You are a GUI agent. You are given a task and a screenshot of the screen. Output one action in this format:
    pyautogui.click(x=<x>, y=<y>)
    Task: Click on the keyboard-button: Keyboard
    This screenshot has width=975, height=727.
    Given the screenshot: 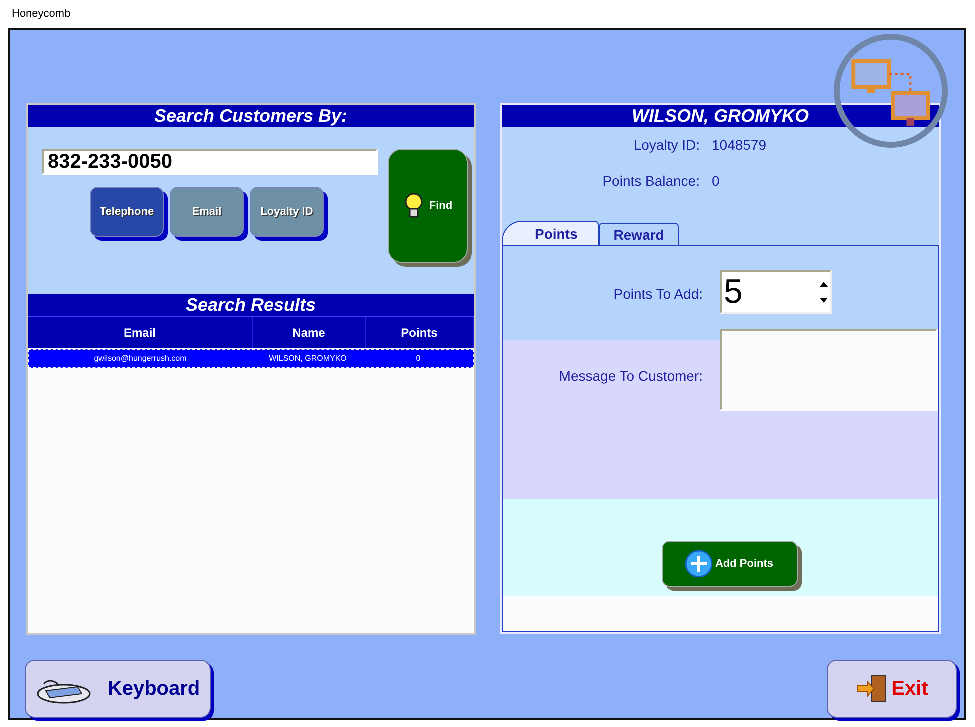 What is the action you would take?
    pyautogui.click(x=118, y=689)
    